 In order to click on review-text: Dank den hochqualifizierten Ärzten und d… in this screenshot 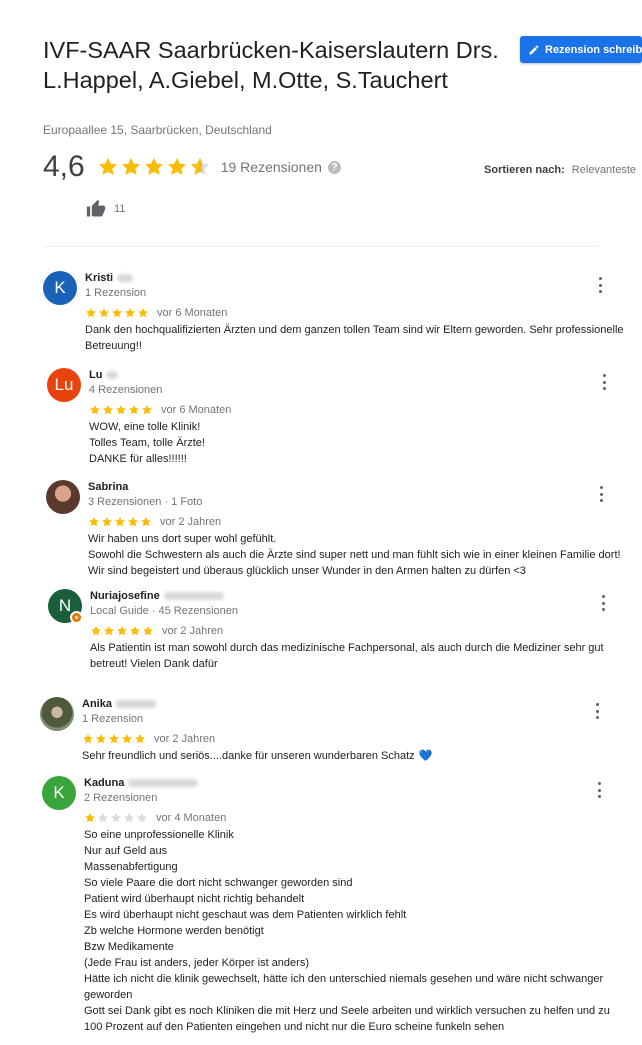, I will do `click(355, 338)`.